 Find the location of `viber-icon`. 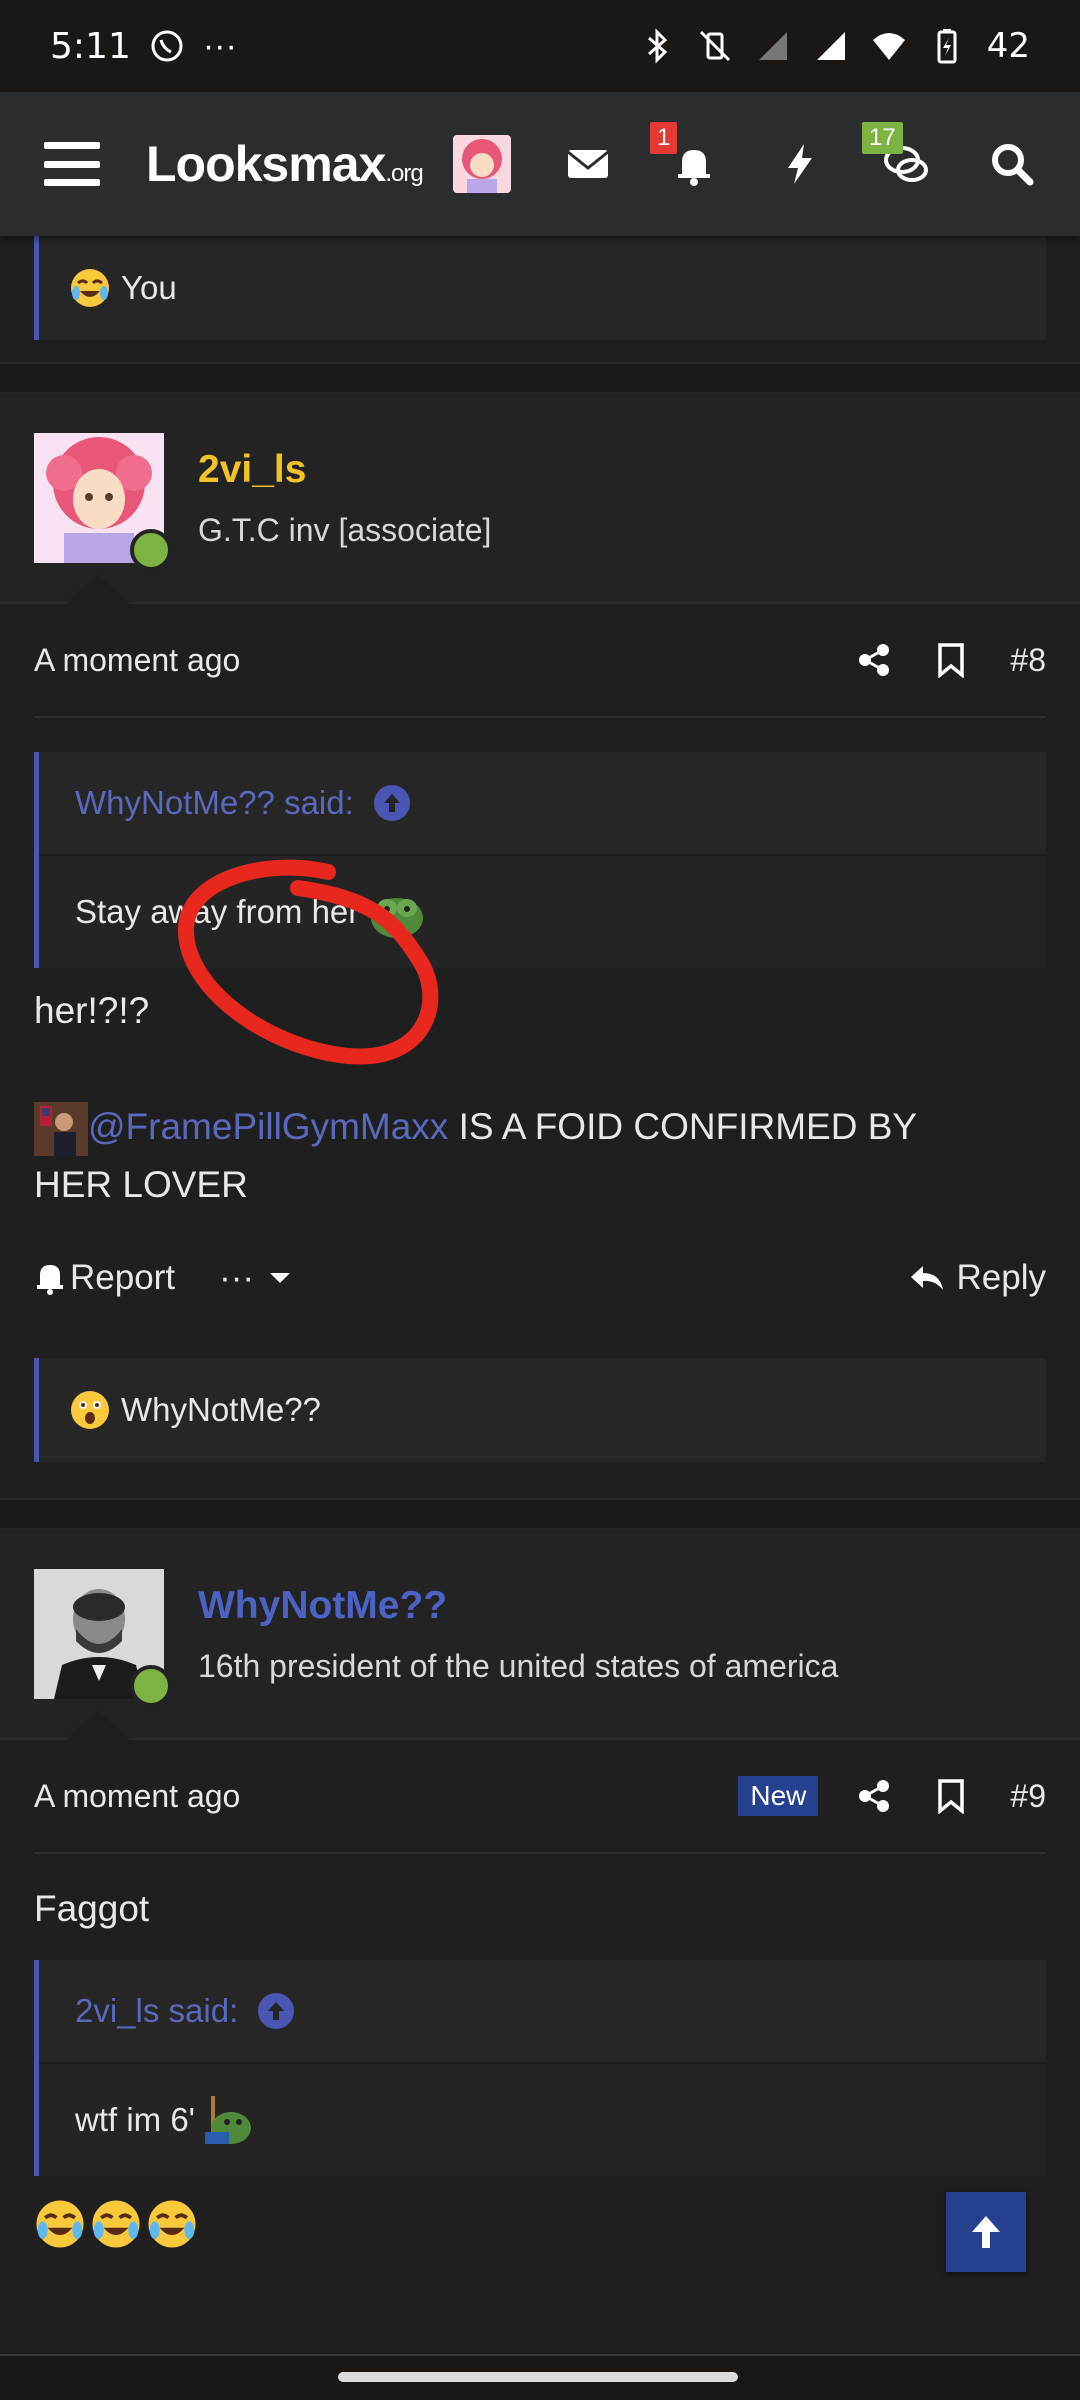

viber-icon is located at coordinates (167, 46).